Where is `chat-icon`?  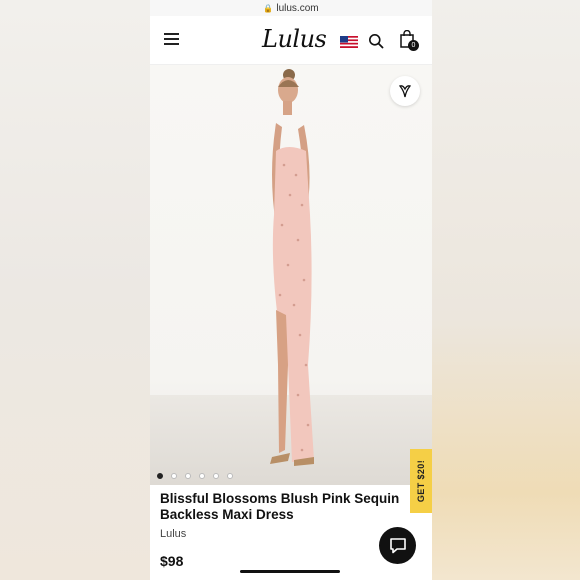 chat-icon is located at coordinates (397, 545).